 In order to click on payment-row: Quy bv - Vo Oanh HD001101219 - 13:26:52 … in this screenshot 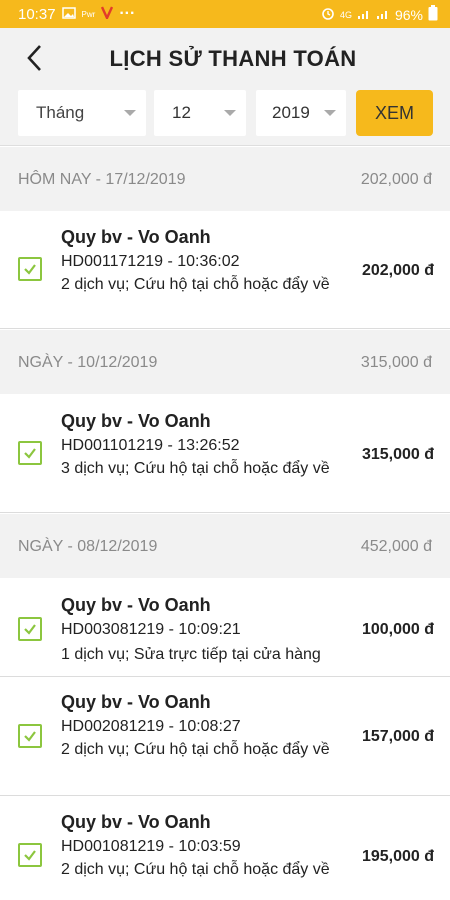, I will do `click(225, 454)`.